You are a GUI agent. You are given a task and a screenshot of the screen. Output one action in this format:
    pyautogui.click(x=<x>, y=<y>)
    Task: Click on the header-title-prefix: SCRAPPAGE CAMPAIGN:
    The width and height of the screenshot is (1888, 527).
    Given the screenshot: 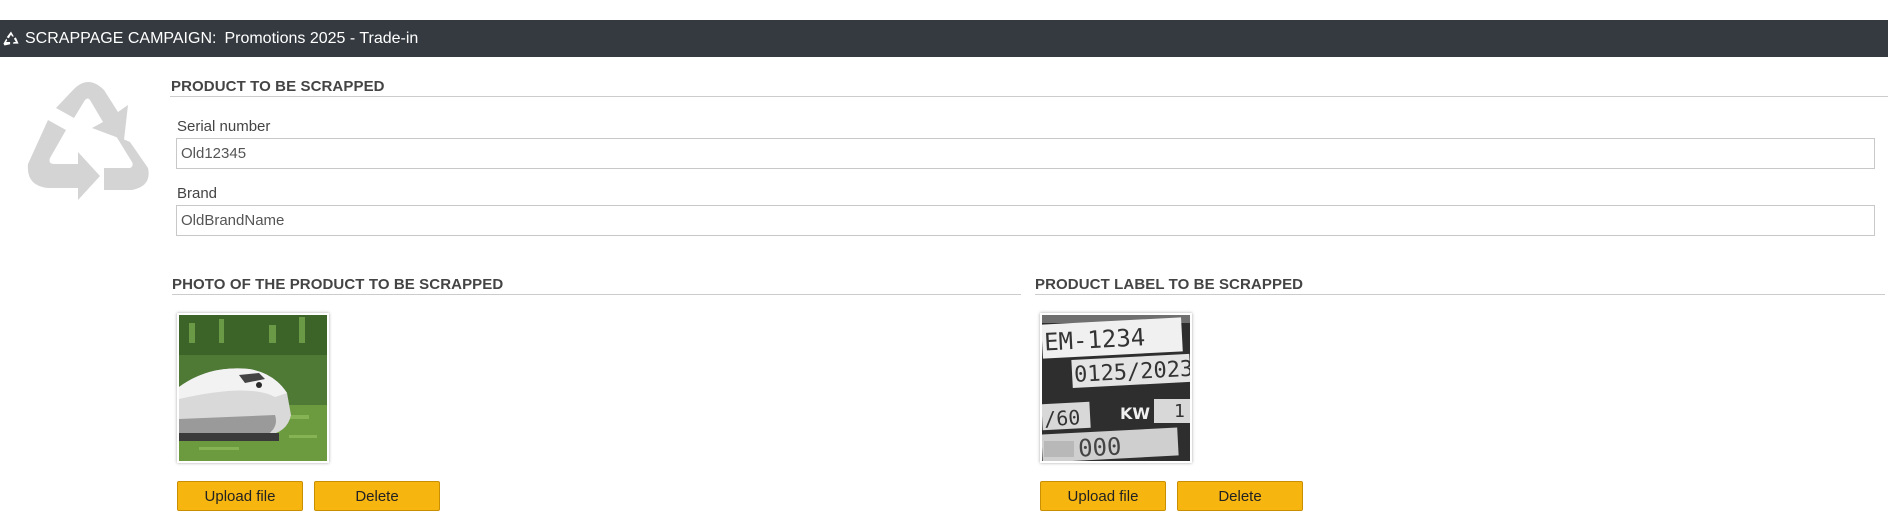 What is the action you would take?
    pyautogui.click(x=121, y=38)
    